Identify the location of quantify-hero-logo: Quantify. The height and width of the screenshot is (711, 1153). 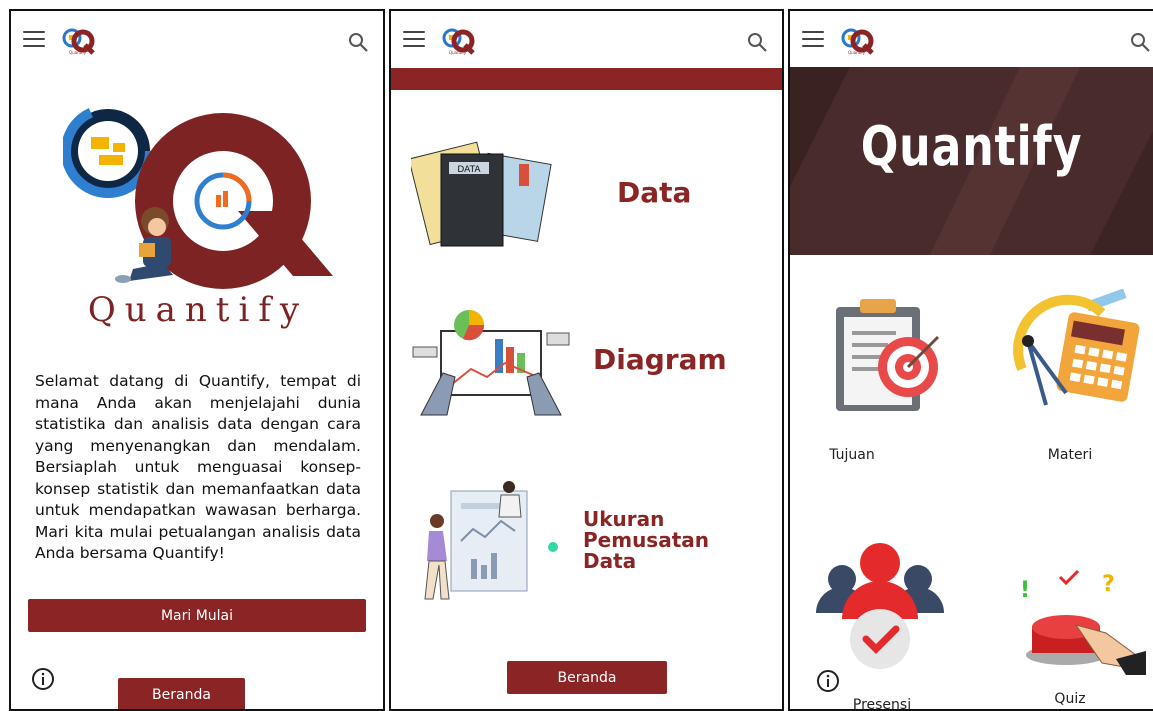
(198, 217).